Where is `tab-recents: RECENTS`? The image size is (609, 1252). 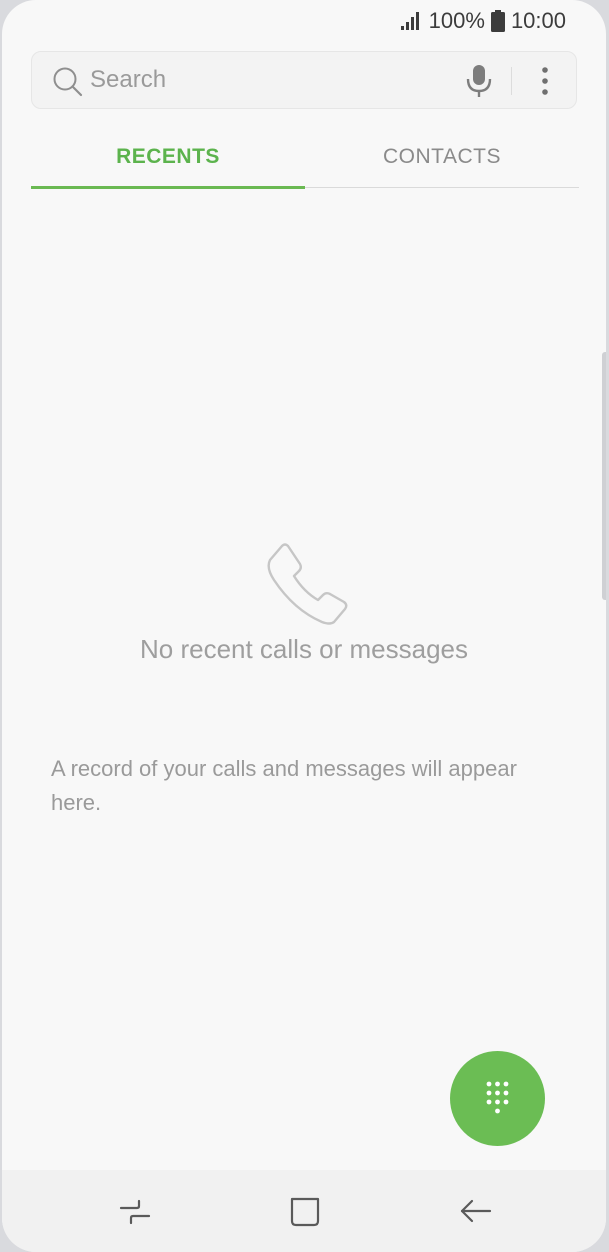 tab-recents: RECENTS is located at coordinates (168, 159).